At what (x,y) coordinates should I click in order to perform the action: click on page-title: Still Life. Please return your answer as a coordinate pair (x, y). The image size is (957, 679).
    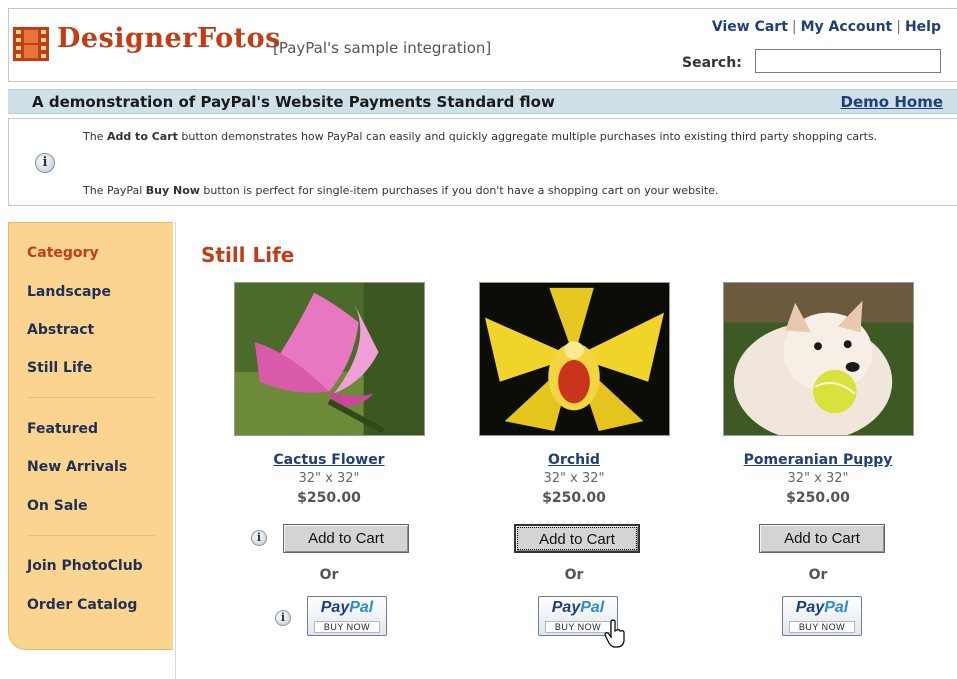
    Looking at the image, I should click on (248, 255).